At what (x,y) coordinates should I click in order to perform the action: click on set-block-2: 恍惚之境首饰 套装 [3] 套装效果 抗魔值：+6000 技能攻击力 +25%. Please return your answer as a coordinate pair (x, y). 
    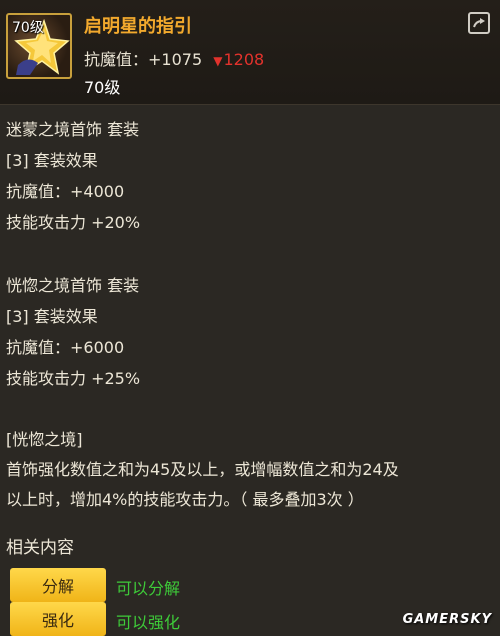
    Looking at the image, I should click on (73, 332).